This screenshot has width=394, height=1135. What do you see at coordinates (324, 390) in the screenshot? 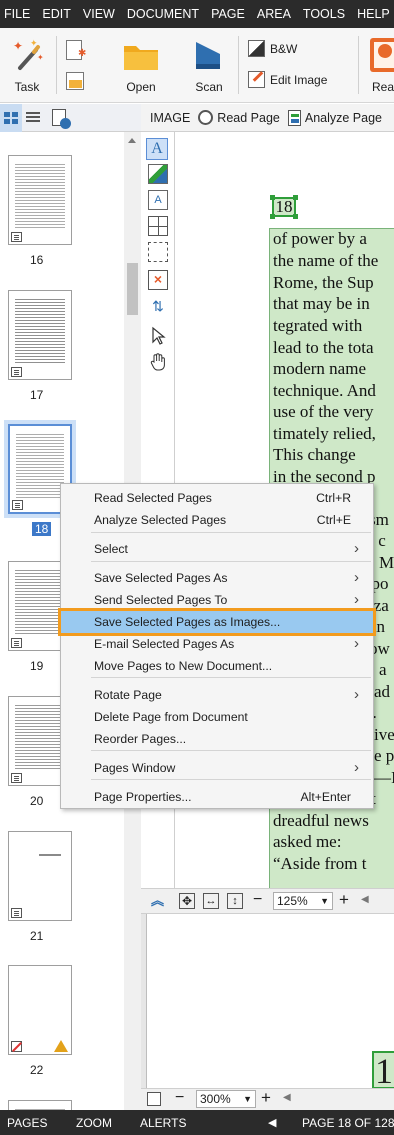
I see `document-text-line: technique. And` at bounding box center [324, 390].